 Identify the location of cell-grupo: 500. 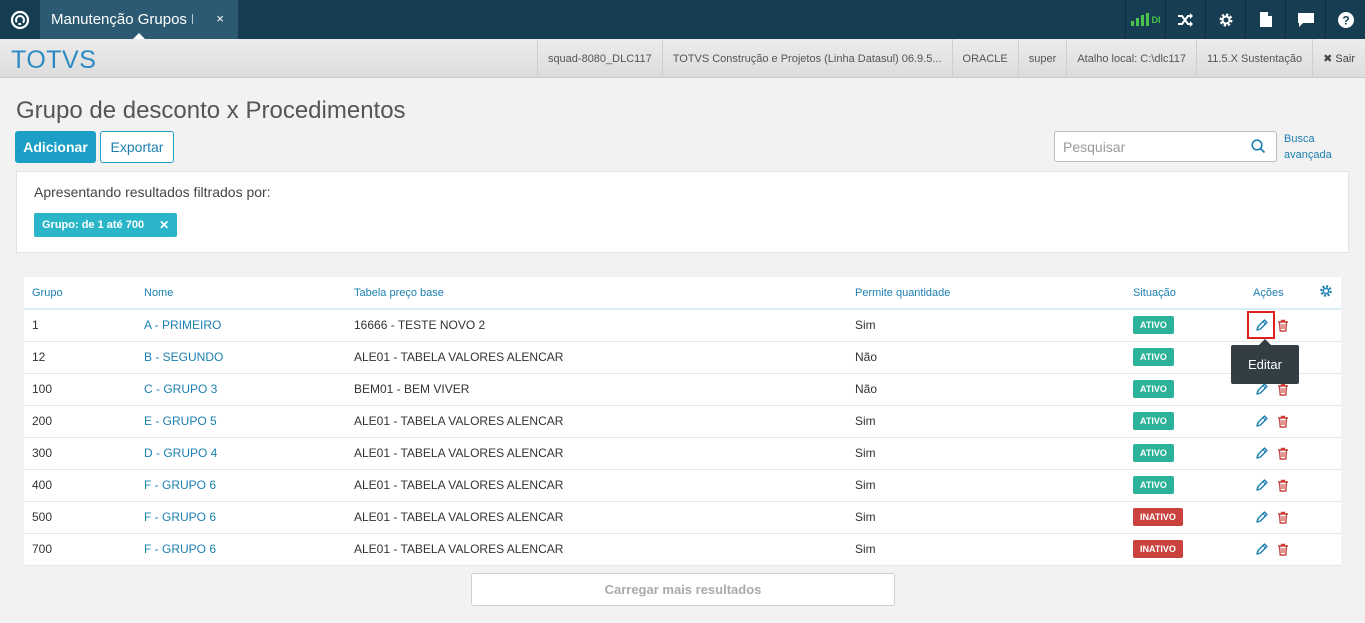
(80, 517).